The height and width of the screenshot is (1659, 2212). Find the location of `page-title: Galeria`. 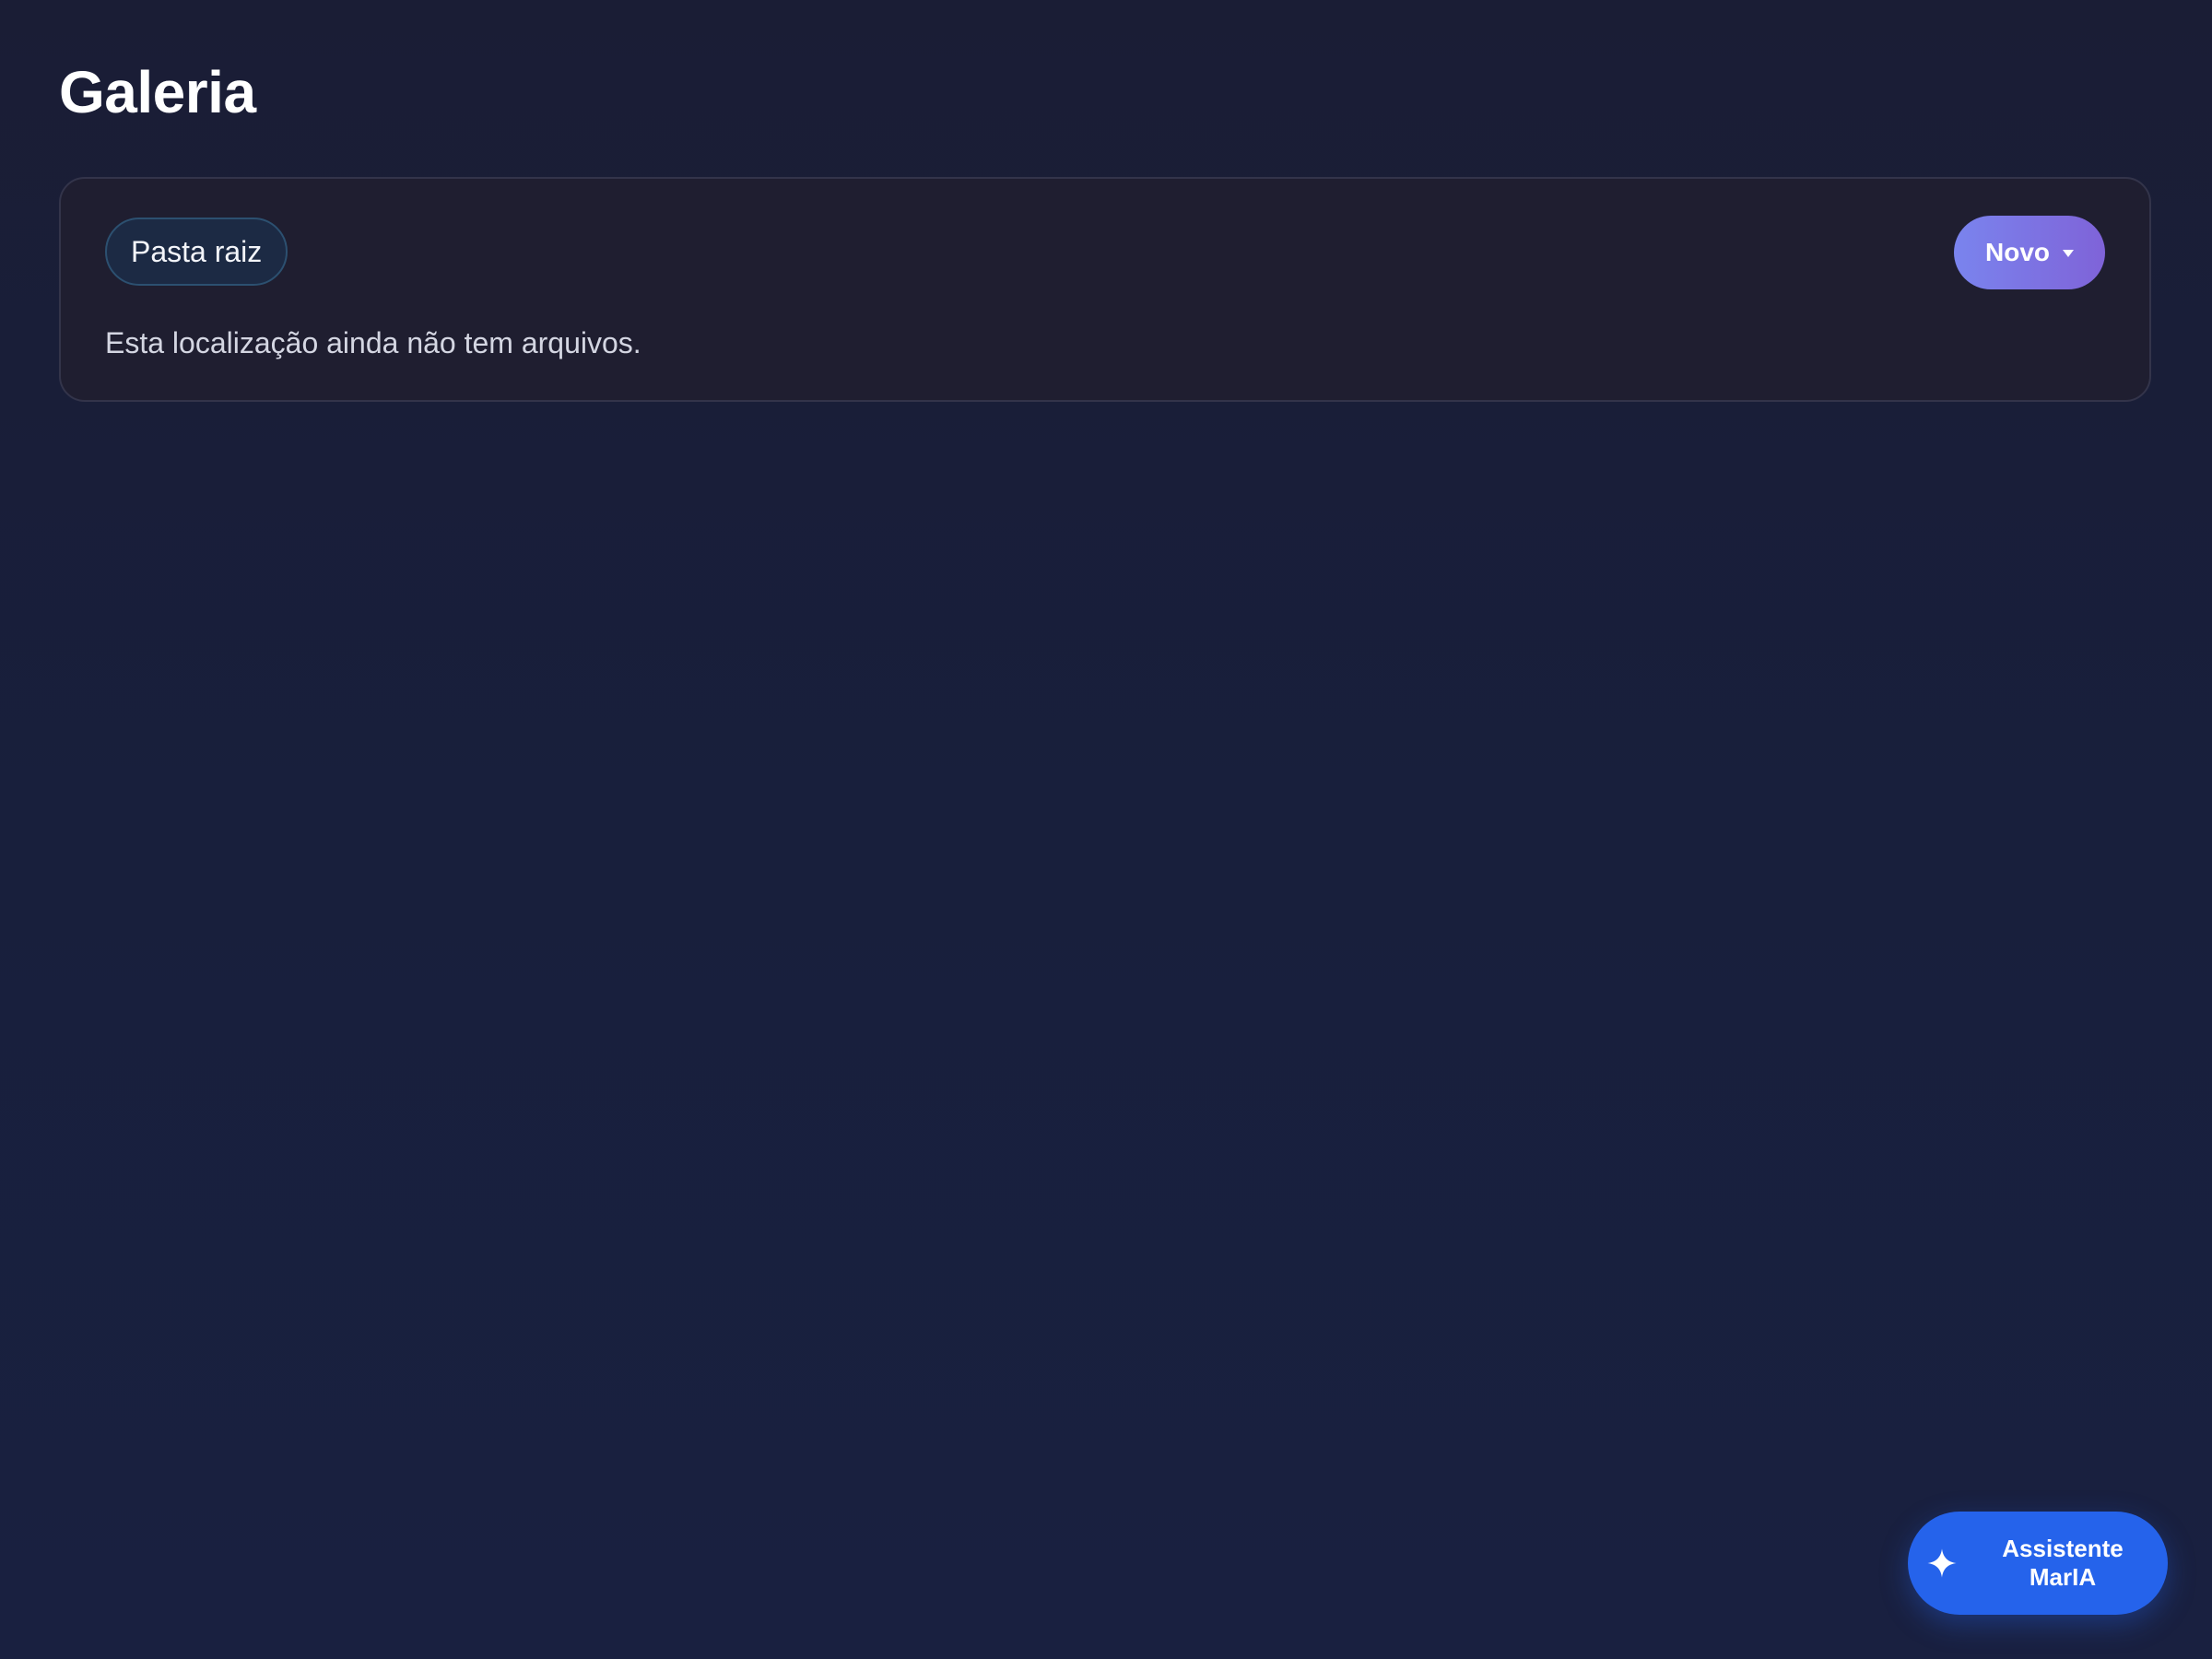

page-title: Galeria is located at coordinates (157, 92).